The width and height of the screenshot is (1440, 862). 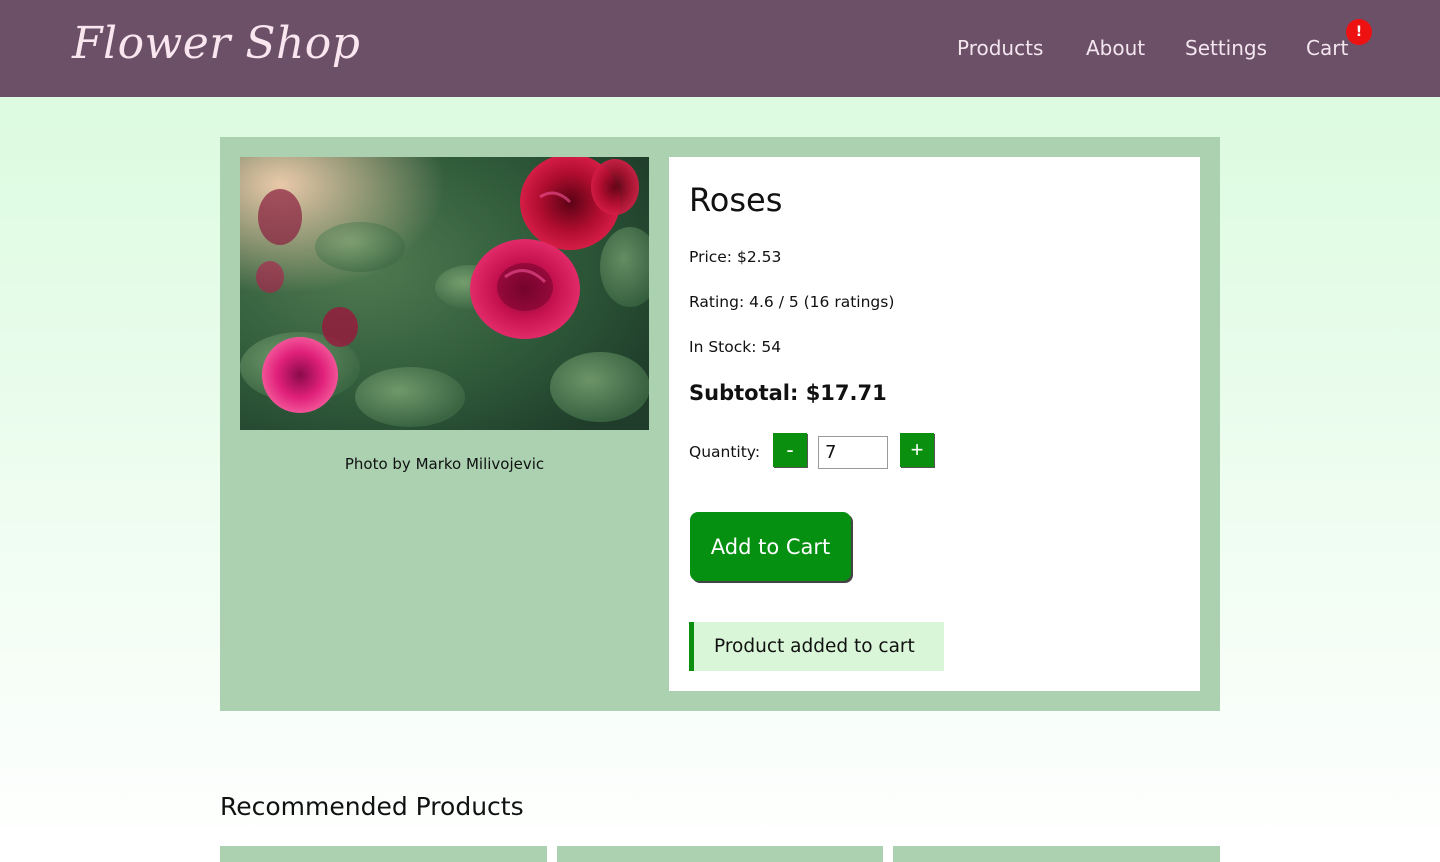 I want to click on quantity-input, so click(x=853, y=452).